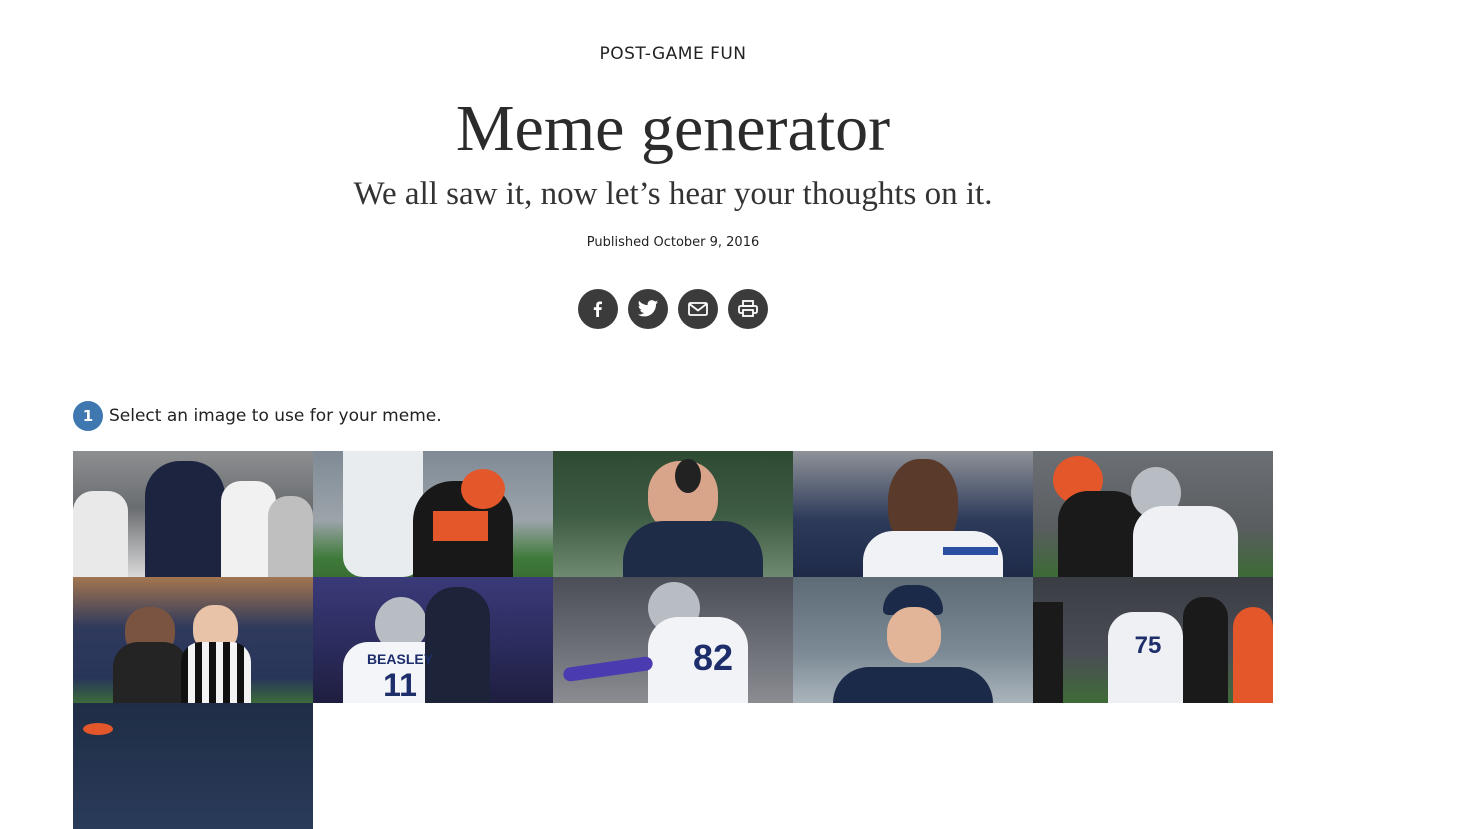  Describe the element at coordinates (400, 685) in the screenshot. I see `jersey-number: 11` at that location.